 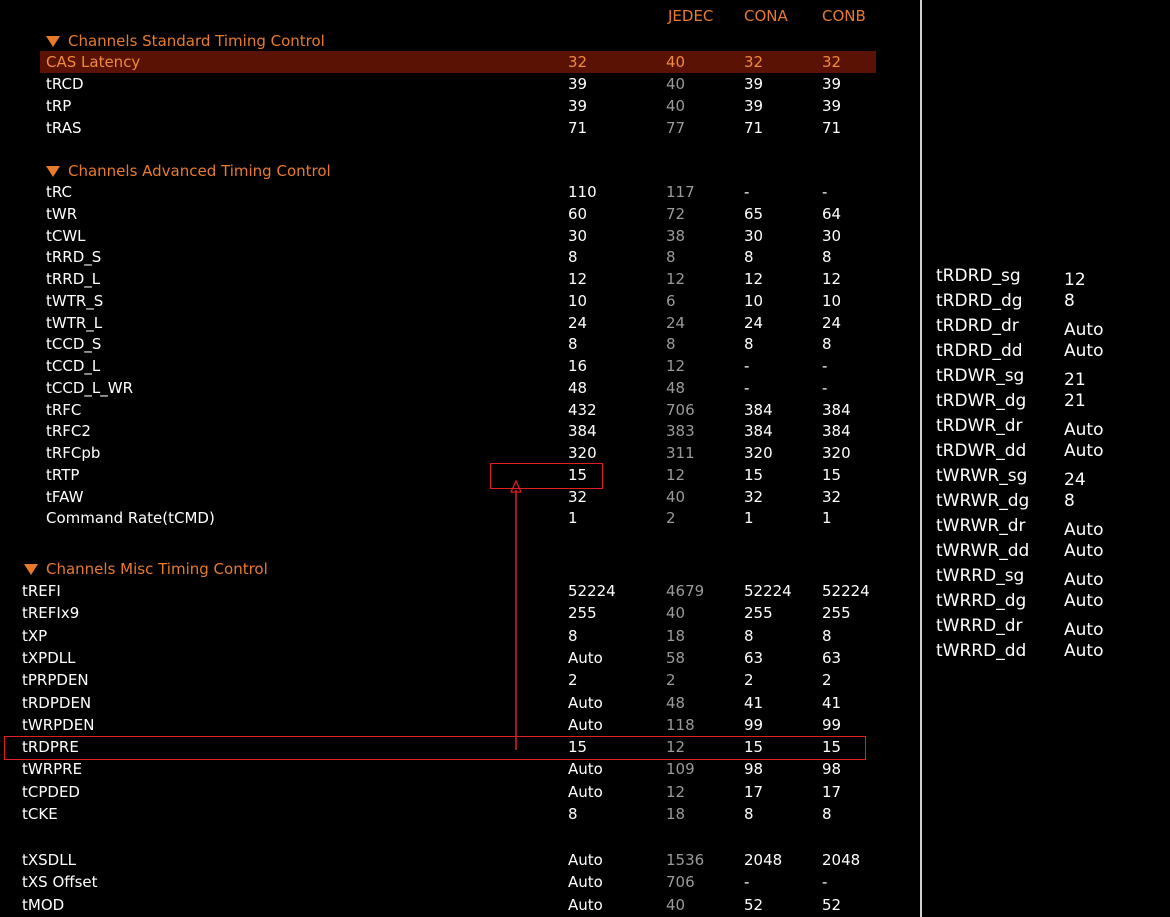 What do you see at coordinates (460, 257) in the screenshot?
I see `timing-row: tRRD_S 8 8 8 8` at bounding box center [460, 257].